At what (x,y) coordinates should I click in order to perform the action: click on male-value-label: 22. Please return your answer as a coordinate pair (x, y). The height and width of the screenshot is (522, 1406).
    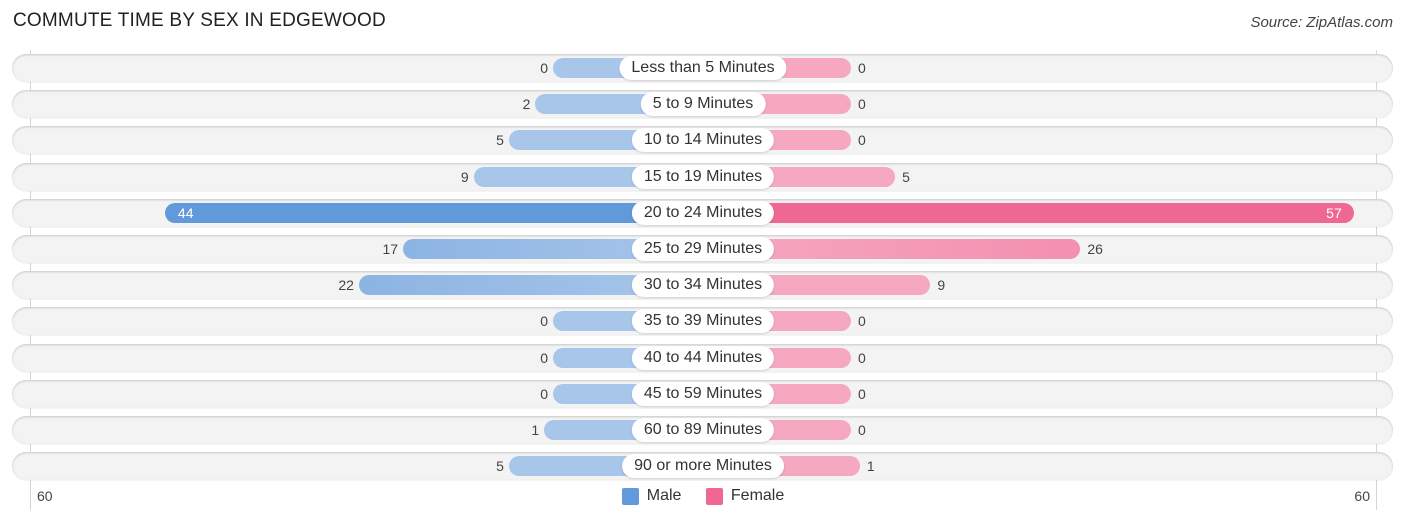
    Looking at the image, I should click on (346, 285).